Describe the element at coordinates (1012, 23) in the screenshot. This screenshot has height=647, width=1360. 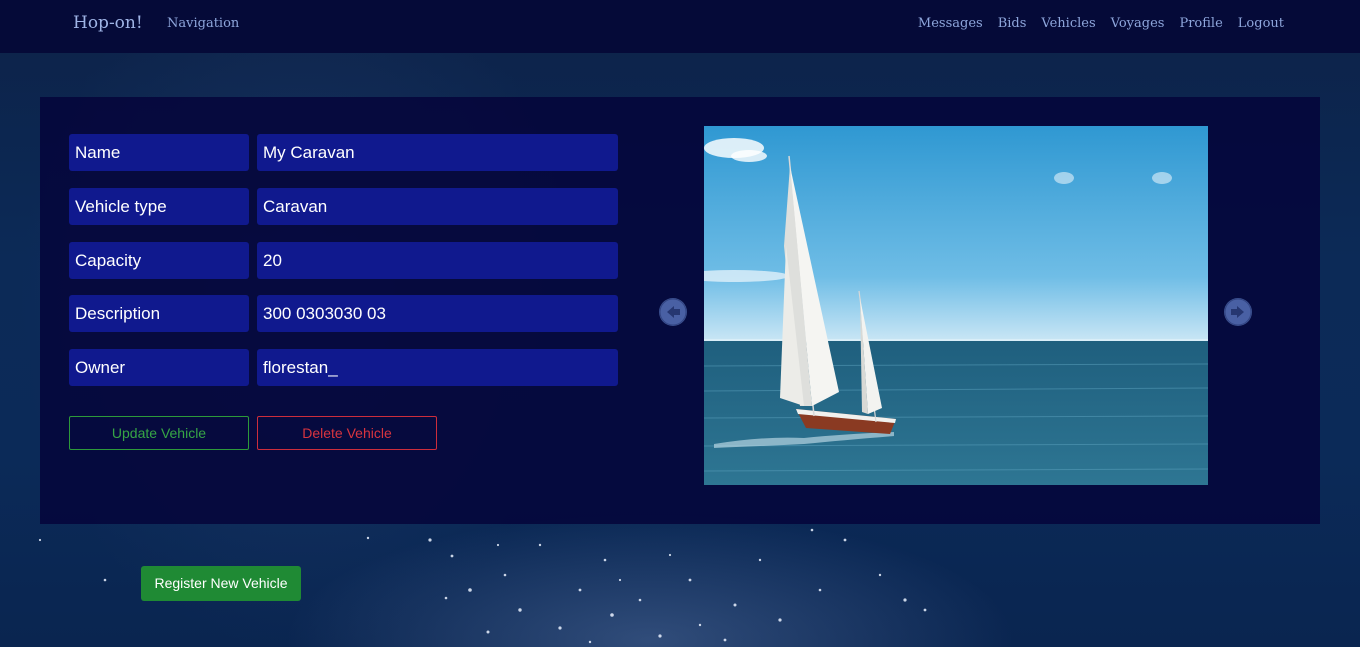
I see `nav-bids: Bids` at that location.